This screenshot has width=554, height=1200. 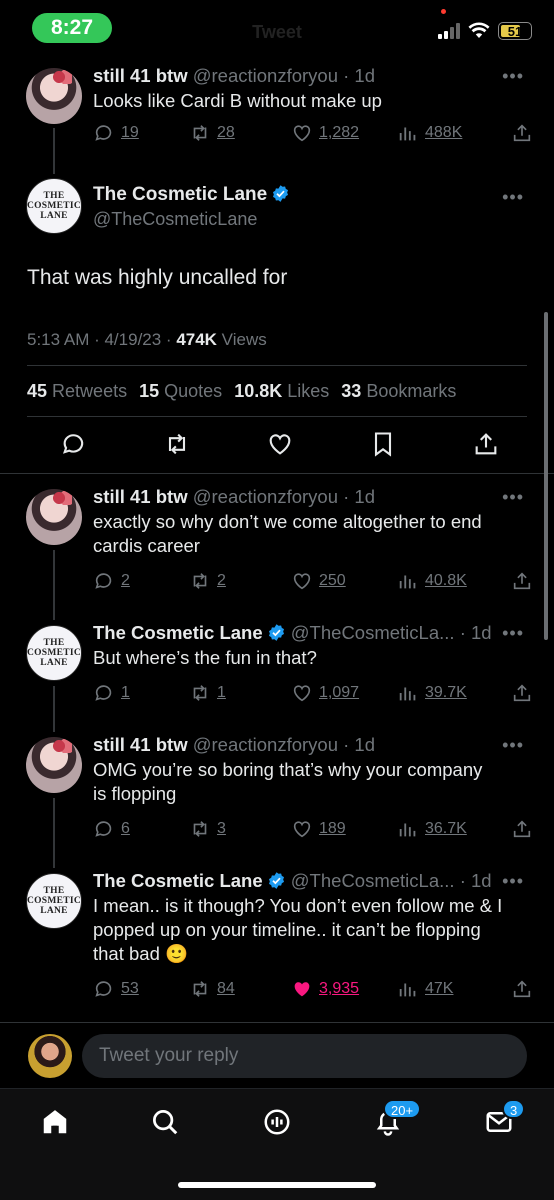 What do you see at coordinates (101, 339) in the screenshot?
I see `tweet-timestamp: 5:13 AM · 4/19/23 ·` at bounding box center [101, 339].